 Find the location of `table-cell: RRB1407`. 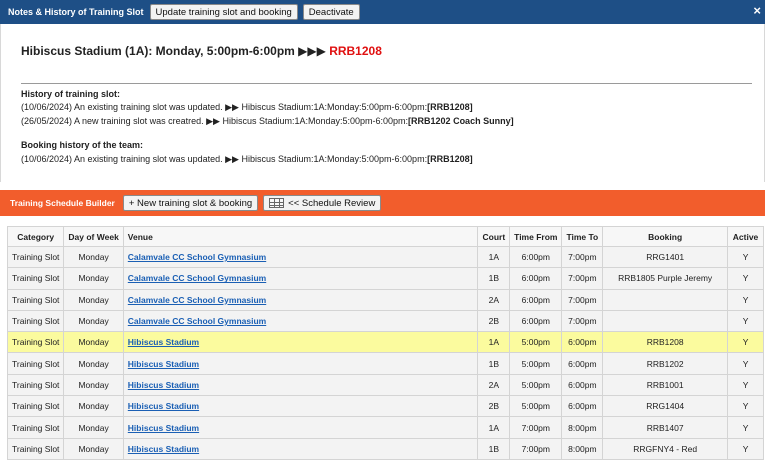

table-cell: RRB1407 is located at coordinates (665, 427).